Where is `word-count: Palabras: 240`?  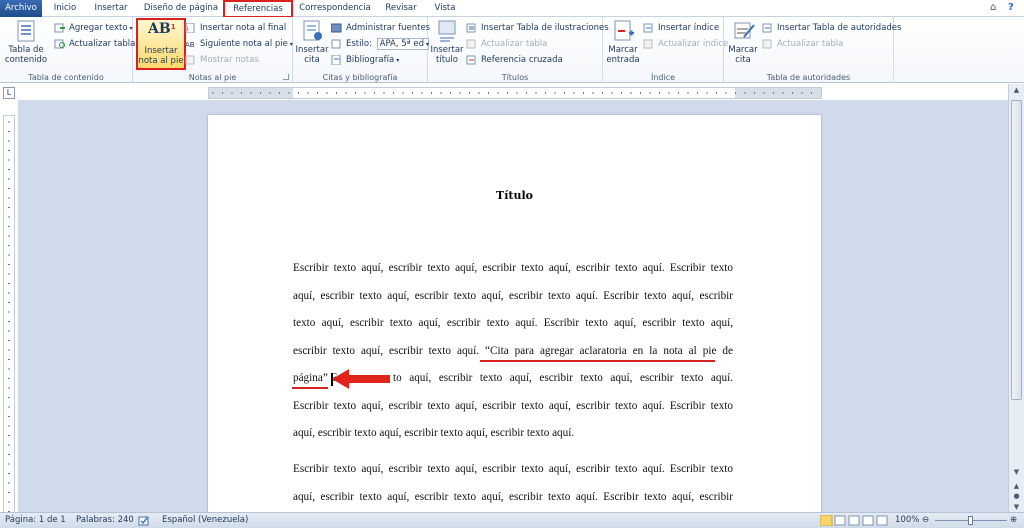 word-count: Palabras: 240 is located at coordinates (105, 520).